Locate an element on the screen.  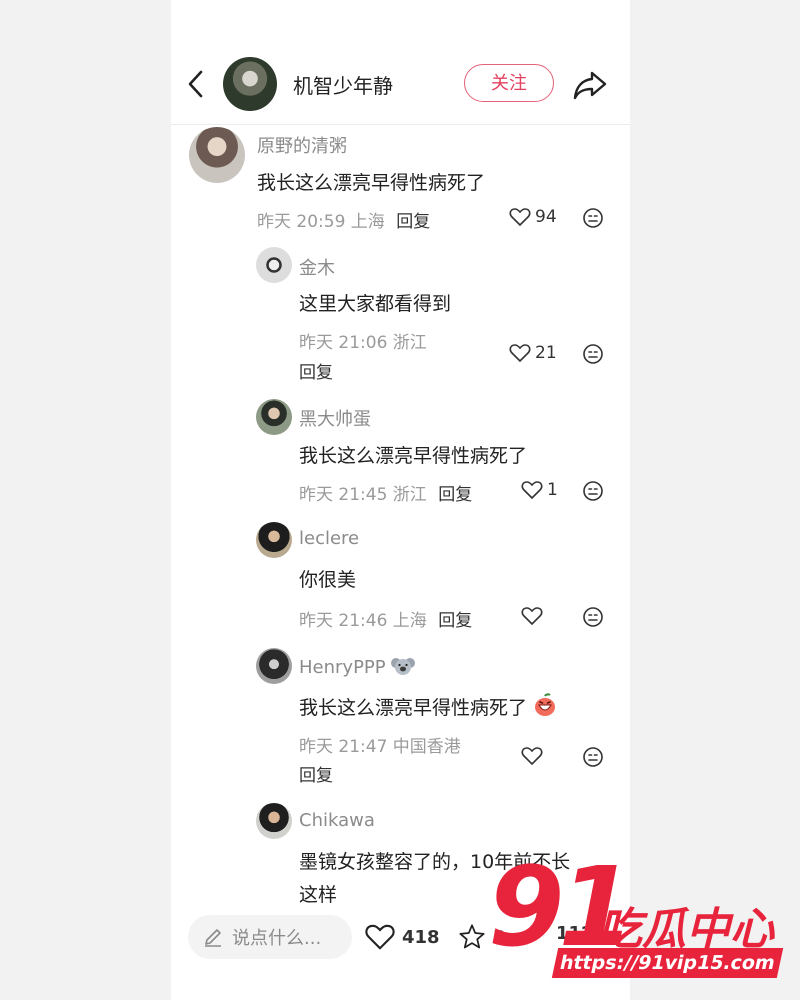
header-divider is located at coordinates (400, 124).